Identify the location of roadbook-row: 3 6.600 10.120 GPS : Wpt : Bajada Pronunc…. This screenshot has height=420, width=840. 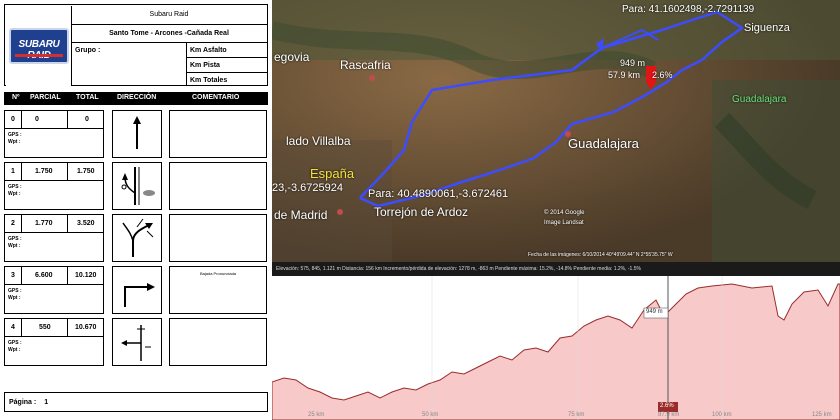
(136, 290).